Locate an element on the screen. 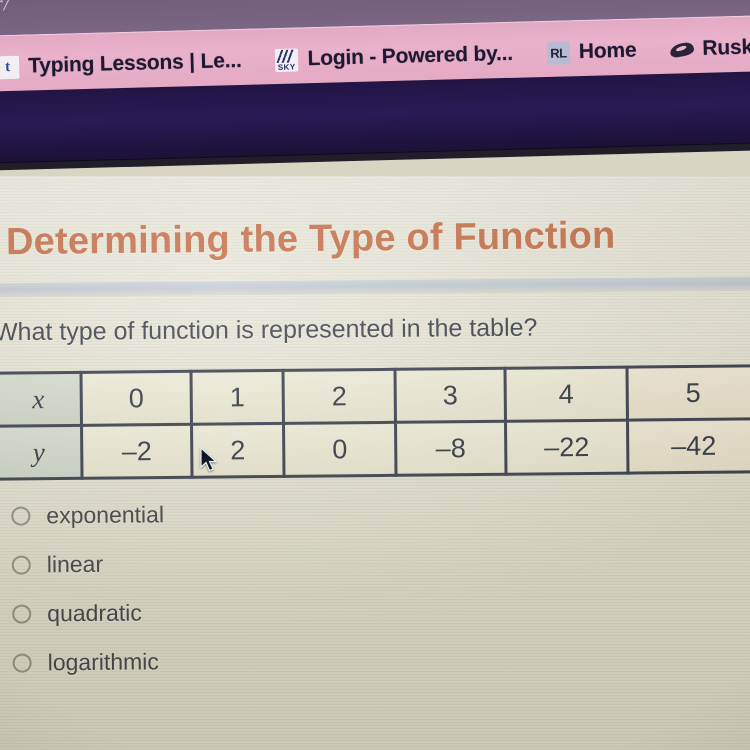  option-exponential: exponential is located at coordinates (85, 515).